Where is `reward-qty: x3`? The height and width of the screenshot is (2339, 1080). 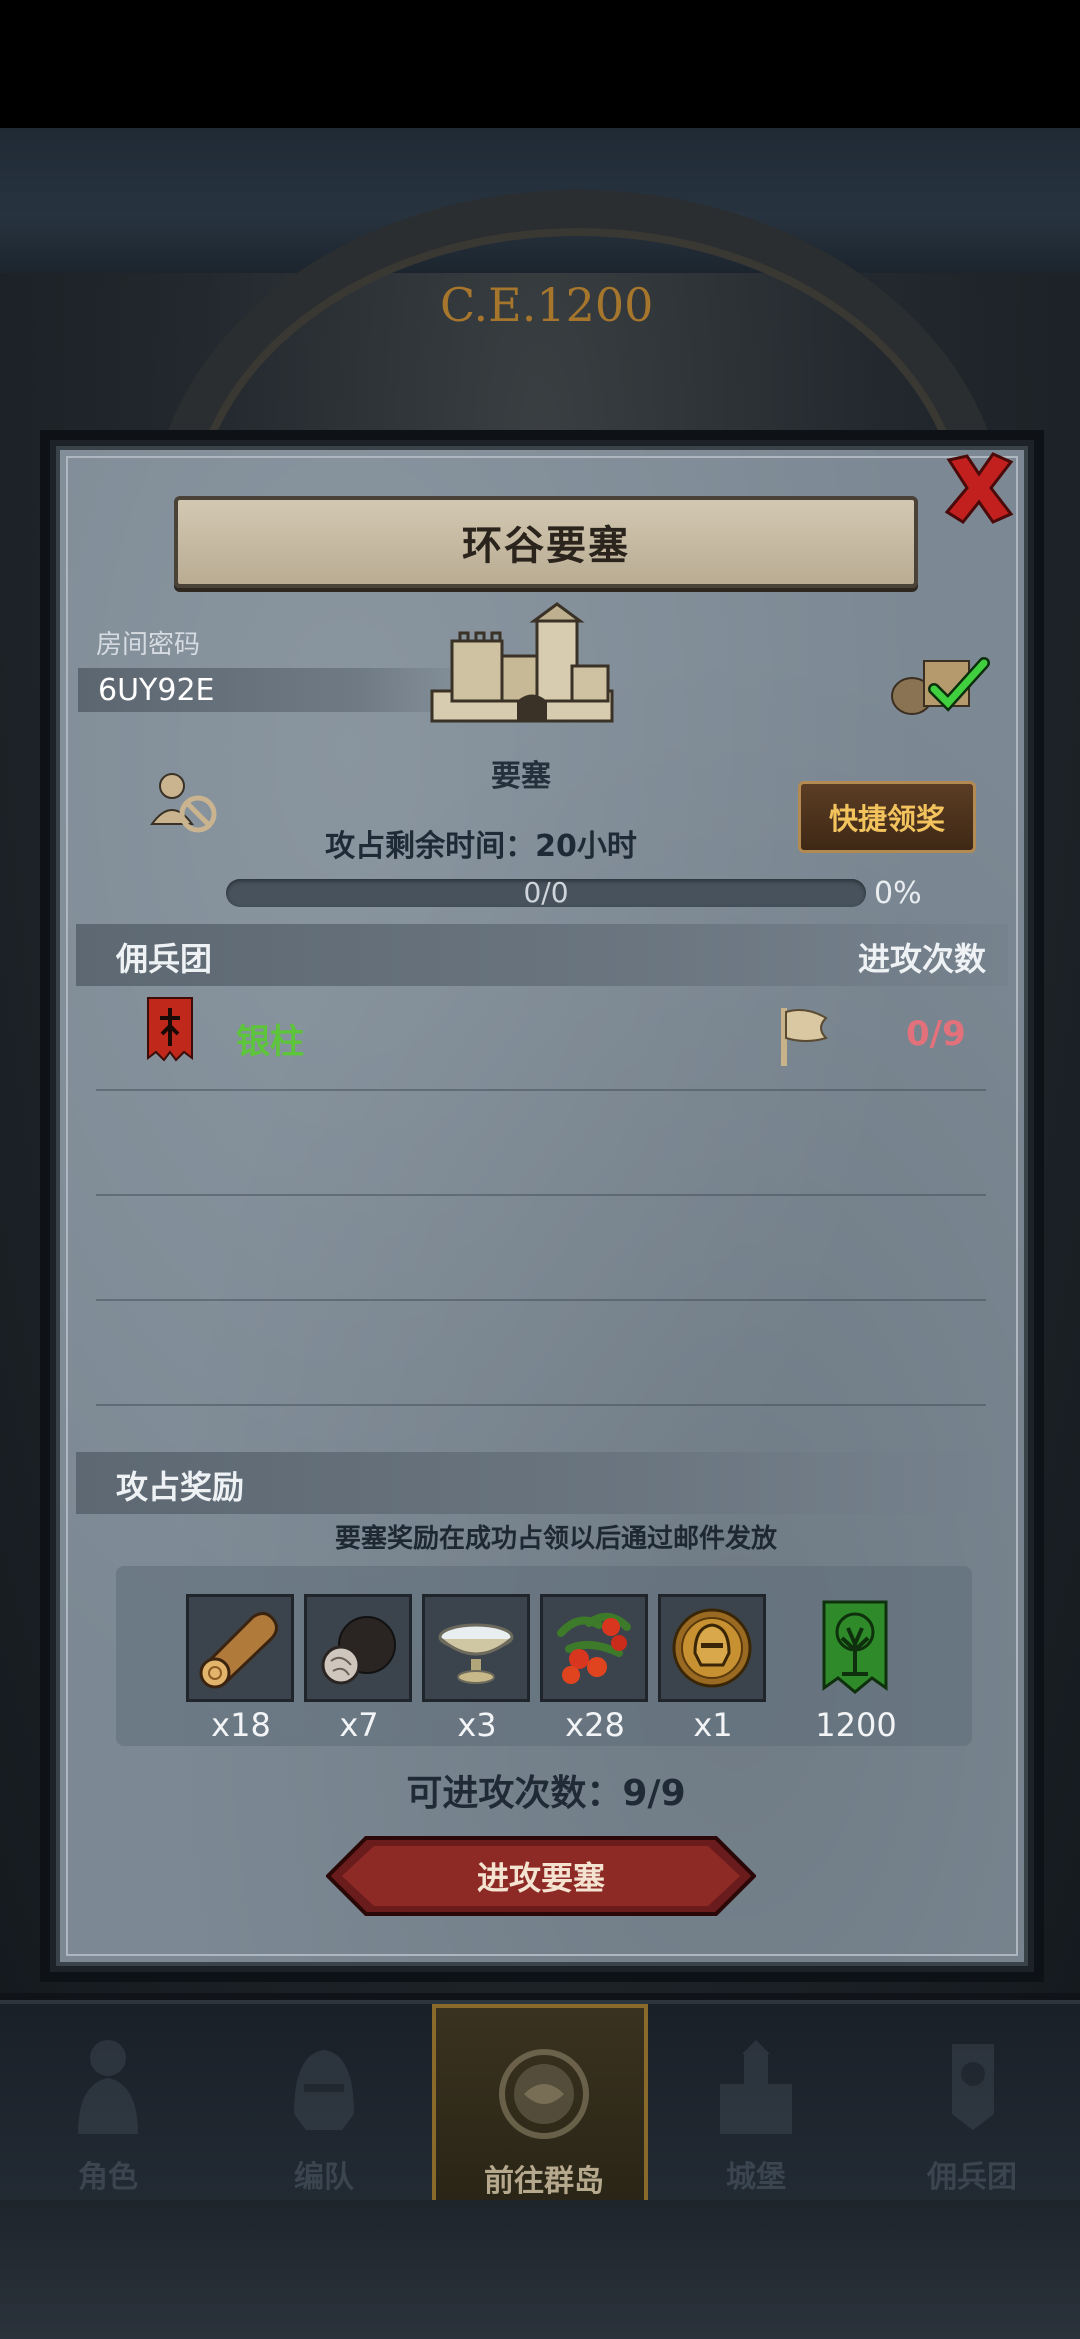 reward-qty: x3 is located at coordinates (477, 1725).